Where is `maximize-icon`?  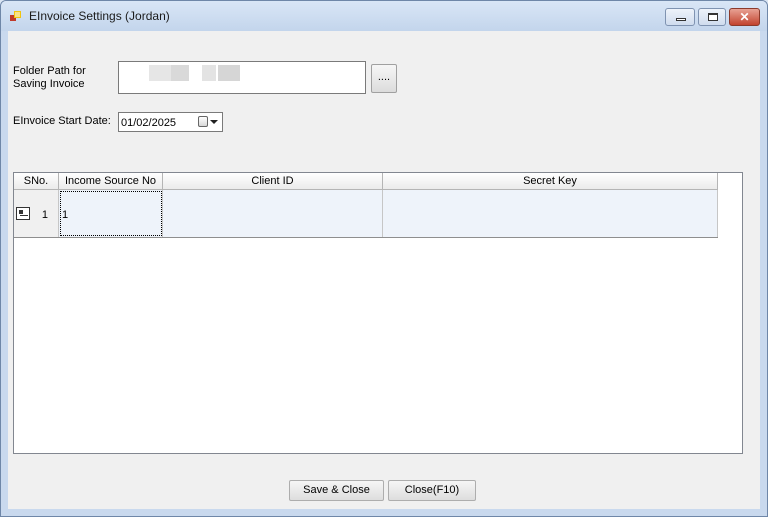
maximize-icon is located at coordinates (713, 17).